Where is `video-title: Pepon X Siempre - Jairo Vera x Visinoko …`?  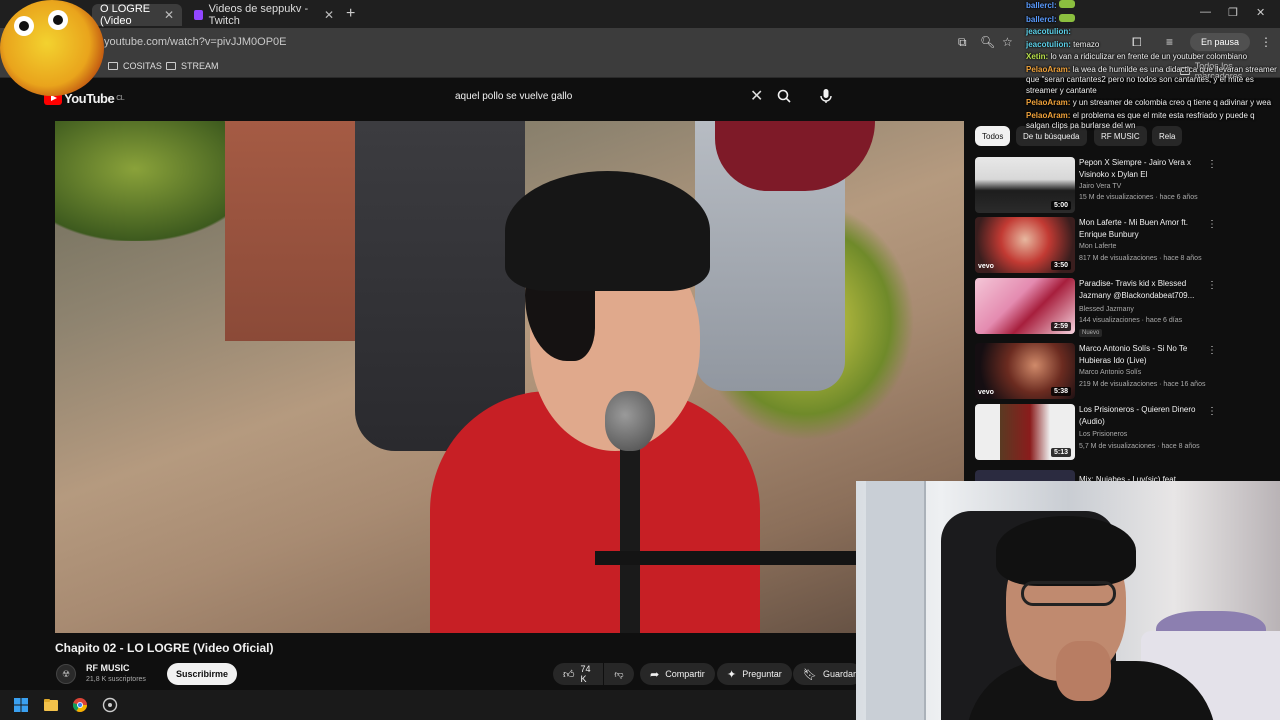
video-title: Pepon X Siempre - Jairo Vera x Visinoko … is located at coordinates (1141, 169).